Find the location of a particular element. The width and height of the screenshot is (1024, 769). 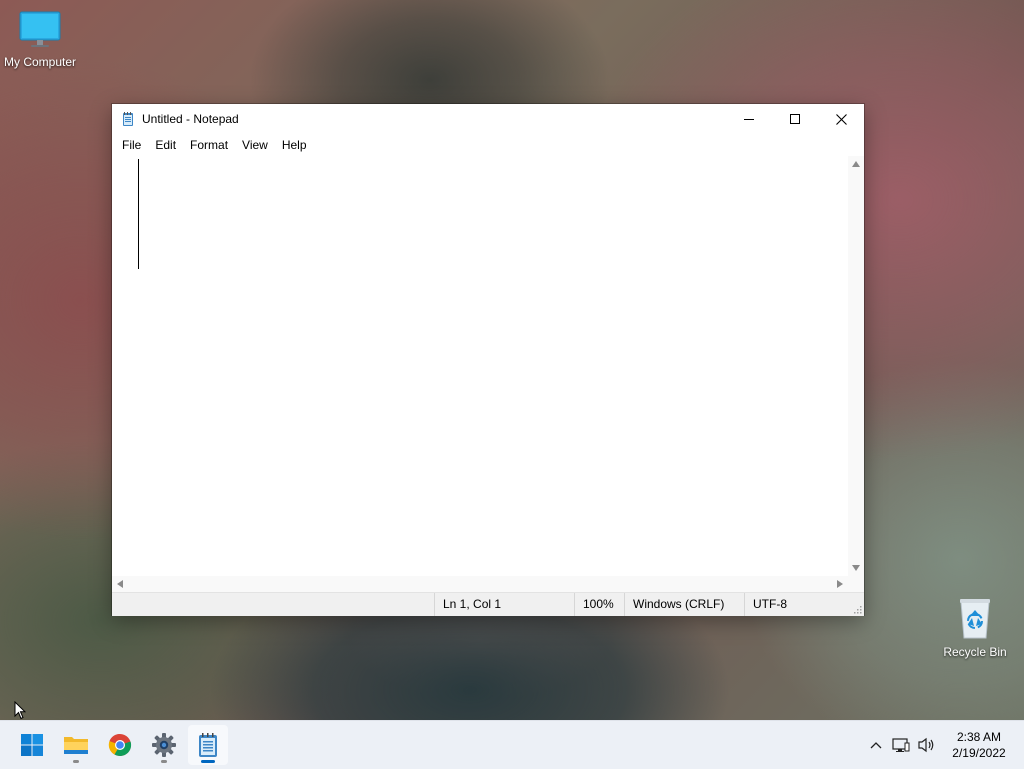

start-button is located at coordinates (32, 745).